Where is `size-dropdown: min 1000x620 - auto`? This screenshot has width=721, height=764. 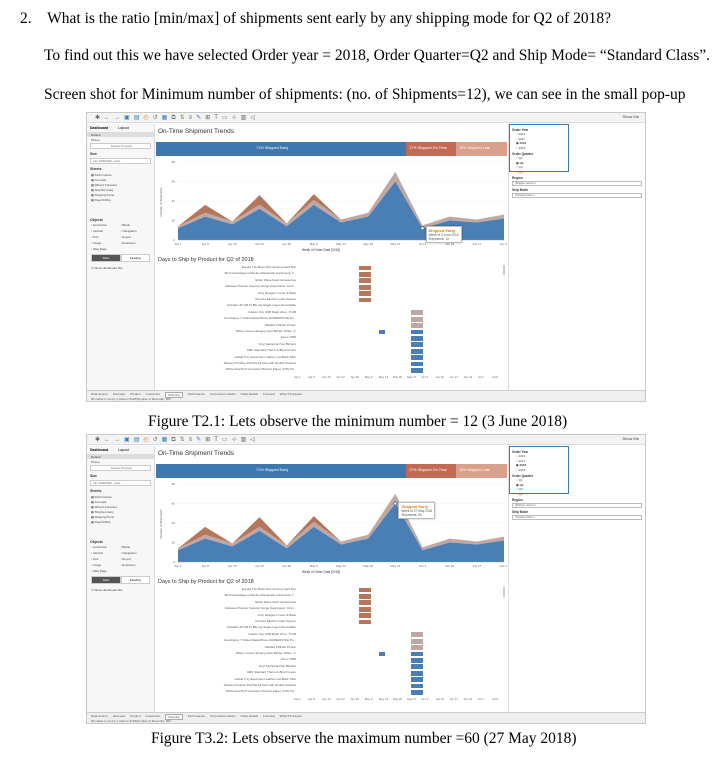 size-dropdown: min 1000x620 - auto is located at coordinates (120, 483).